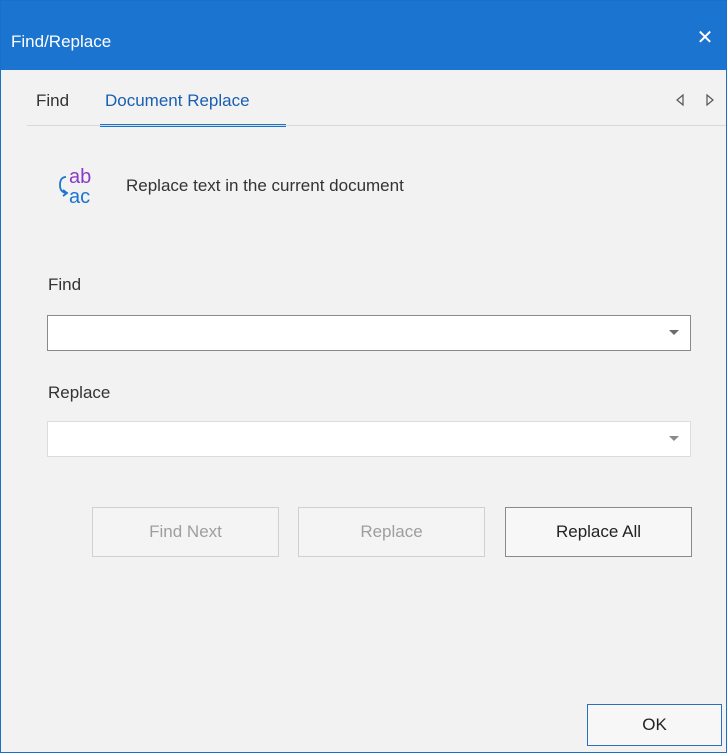 This screenshot has width=727, height=753. I want to click on replace-all-button: Replace All, so click(598, 532).